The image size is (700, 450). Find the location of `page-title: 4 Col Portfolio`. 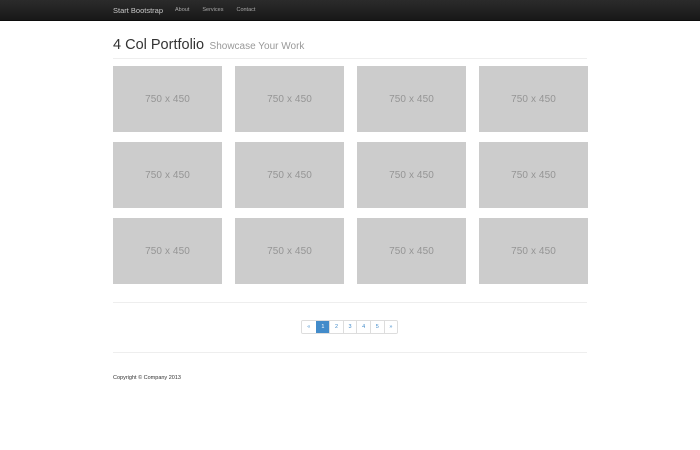

page-title: 4 Col Portfolio is located at coordinates (159, 45).